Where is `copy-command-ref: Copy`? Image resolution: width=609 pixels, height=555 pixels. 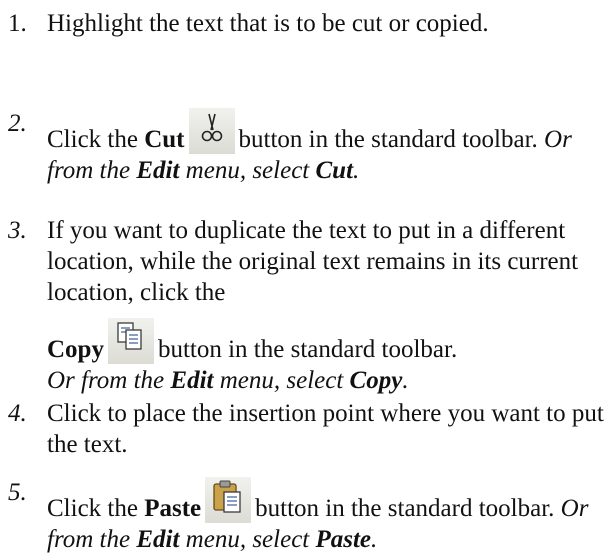
copy-command-ref: Copy is located at coordinates (376, 380).